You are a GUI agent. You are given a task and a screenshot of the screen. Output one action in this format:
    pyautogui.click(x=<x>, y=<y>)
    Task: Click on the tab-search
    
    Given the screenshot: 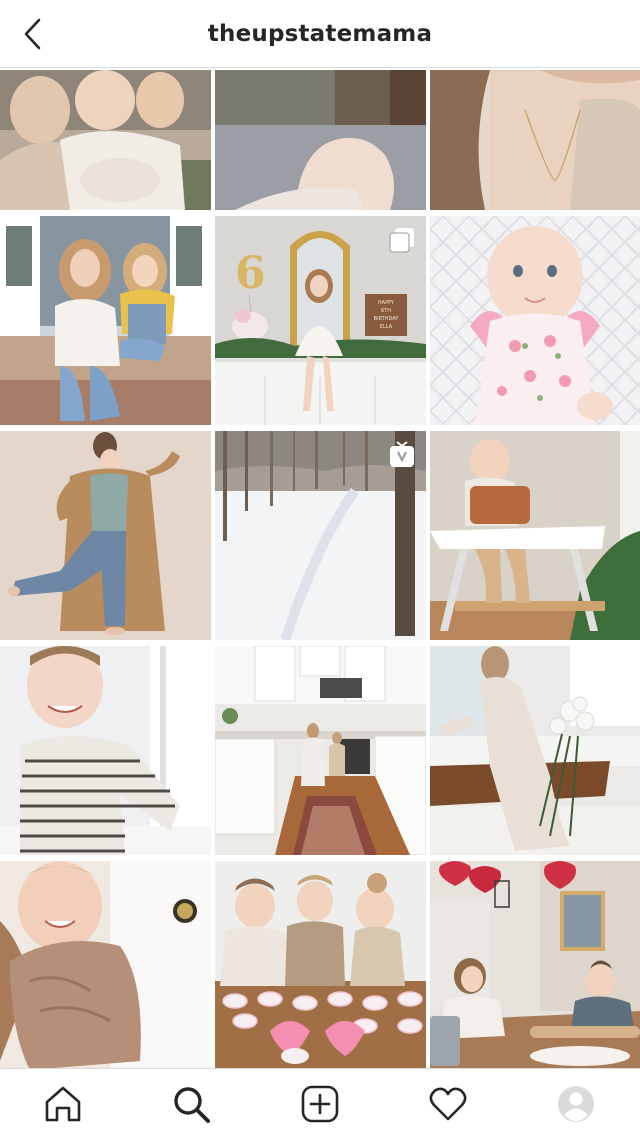 What is the action you would take?
    pyautogui.click(x=191, y=1104)
    